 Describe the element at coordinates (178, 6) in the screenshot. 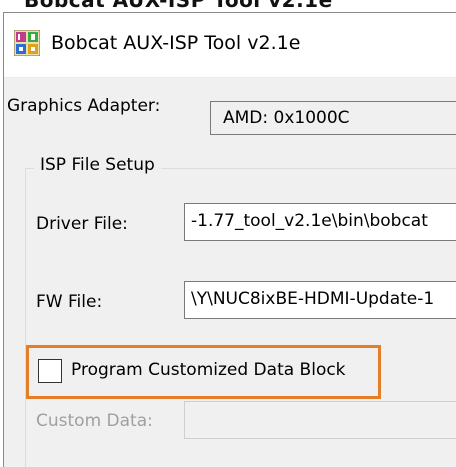

I see `cut-off-heading: Bobcat AUX-ISP Tool v2.1e` at that location.